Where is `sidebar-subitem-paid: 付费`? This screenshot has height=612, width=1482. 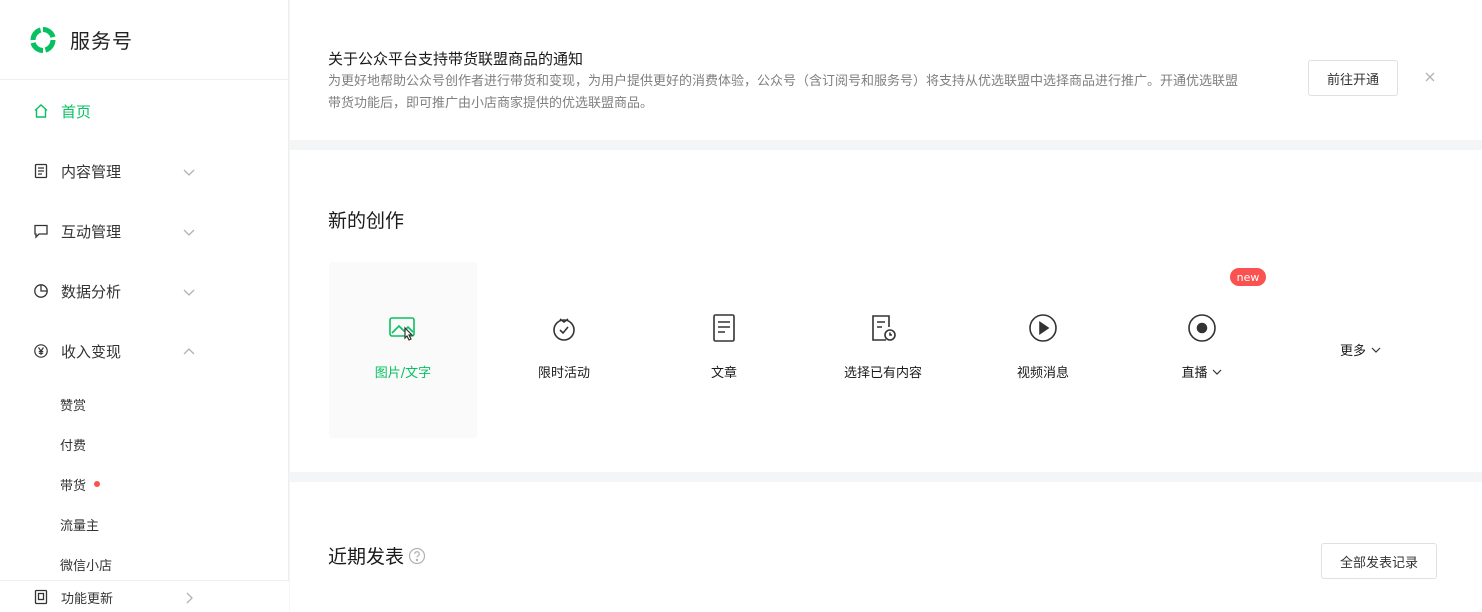
sidebar-subitem-paid: 付费 is located at coordinates (73, 444).